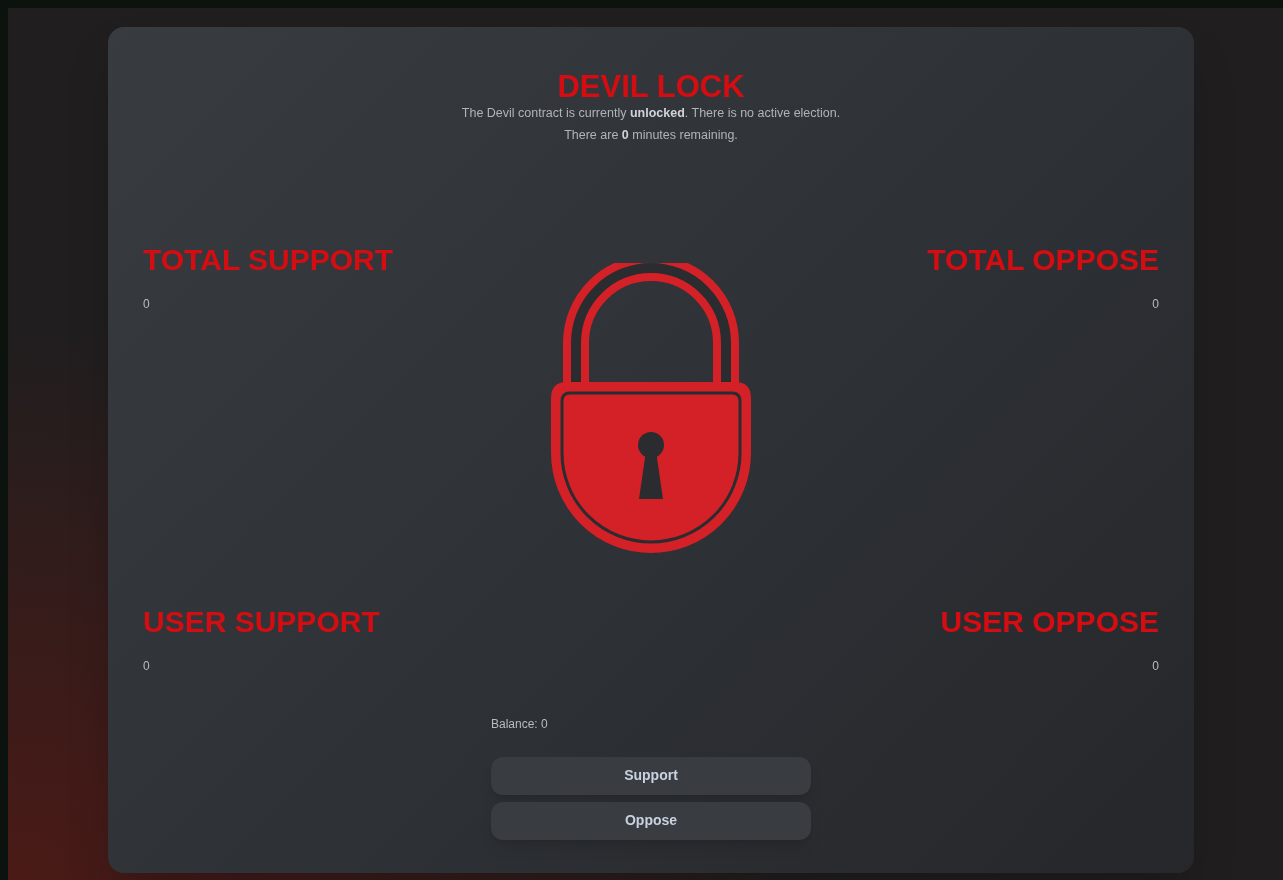  I want to click on stat-heading: USER SUPPORT, so click(261, 621).